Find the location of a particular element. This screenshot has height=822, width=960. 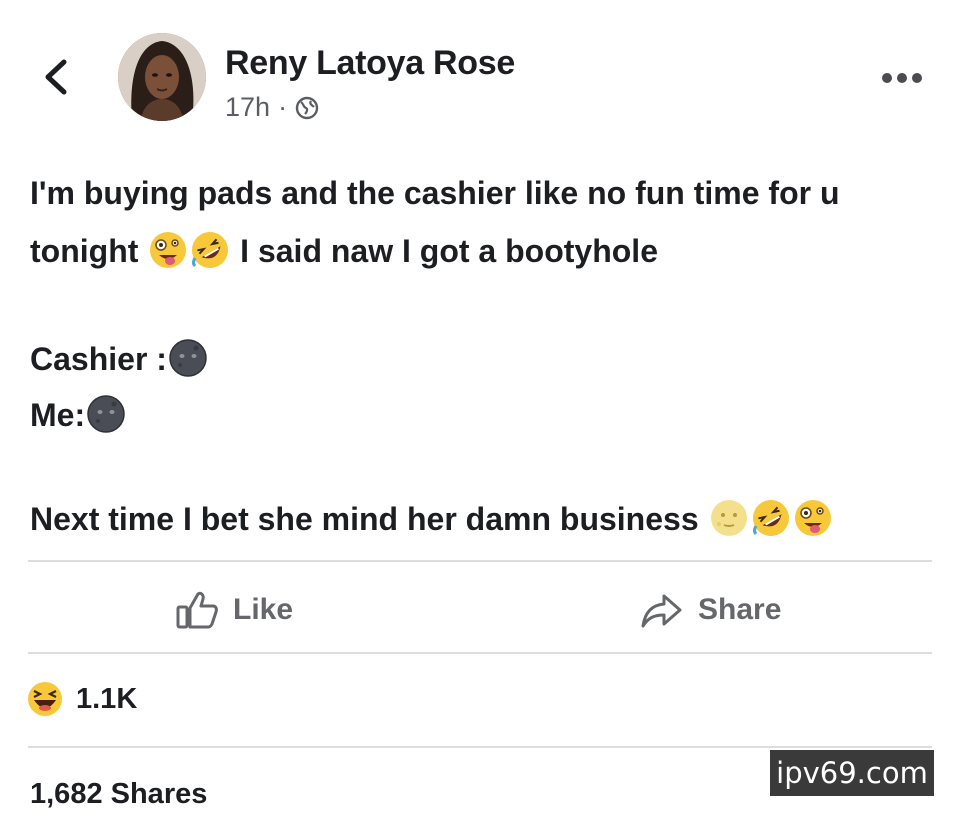

back-arrow-icon is located at coordinates (56, 77).